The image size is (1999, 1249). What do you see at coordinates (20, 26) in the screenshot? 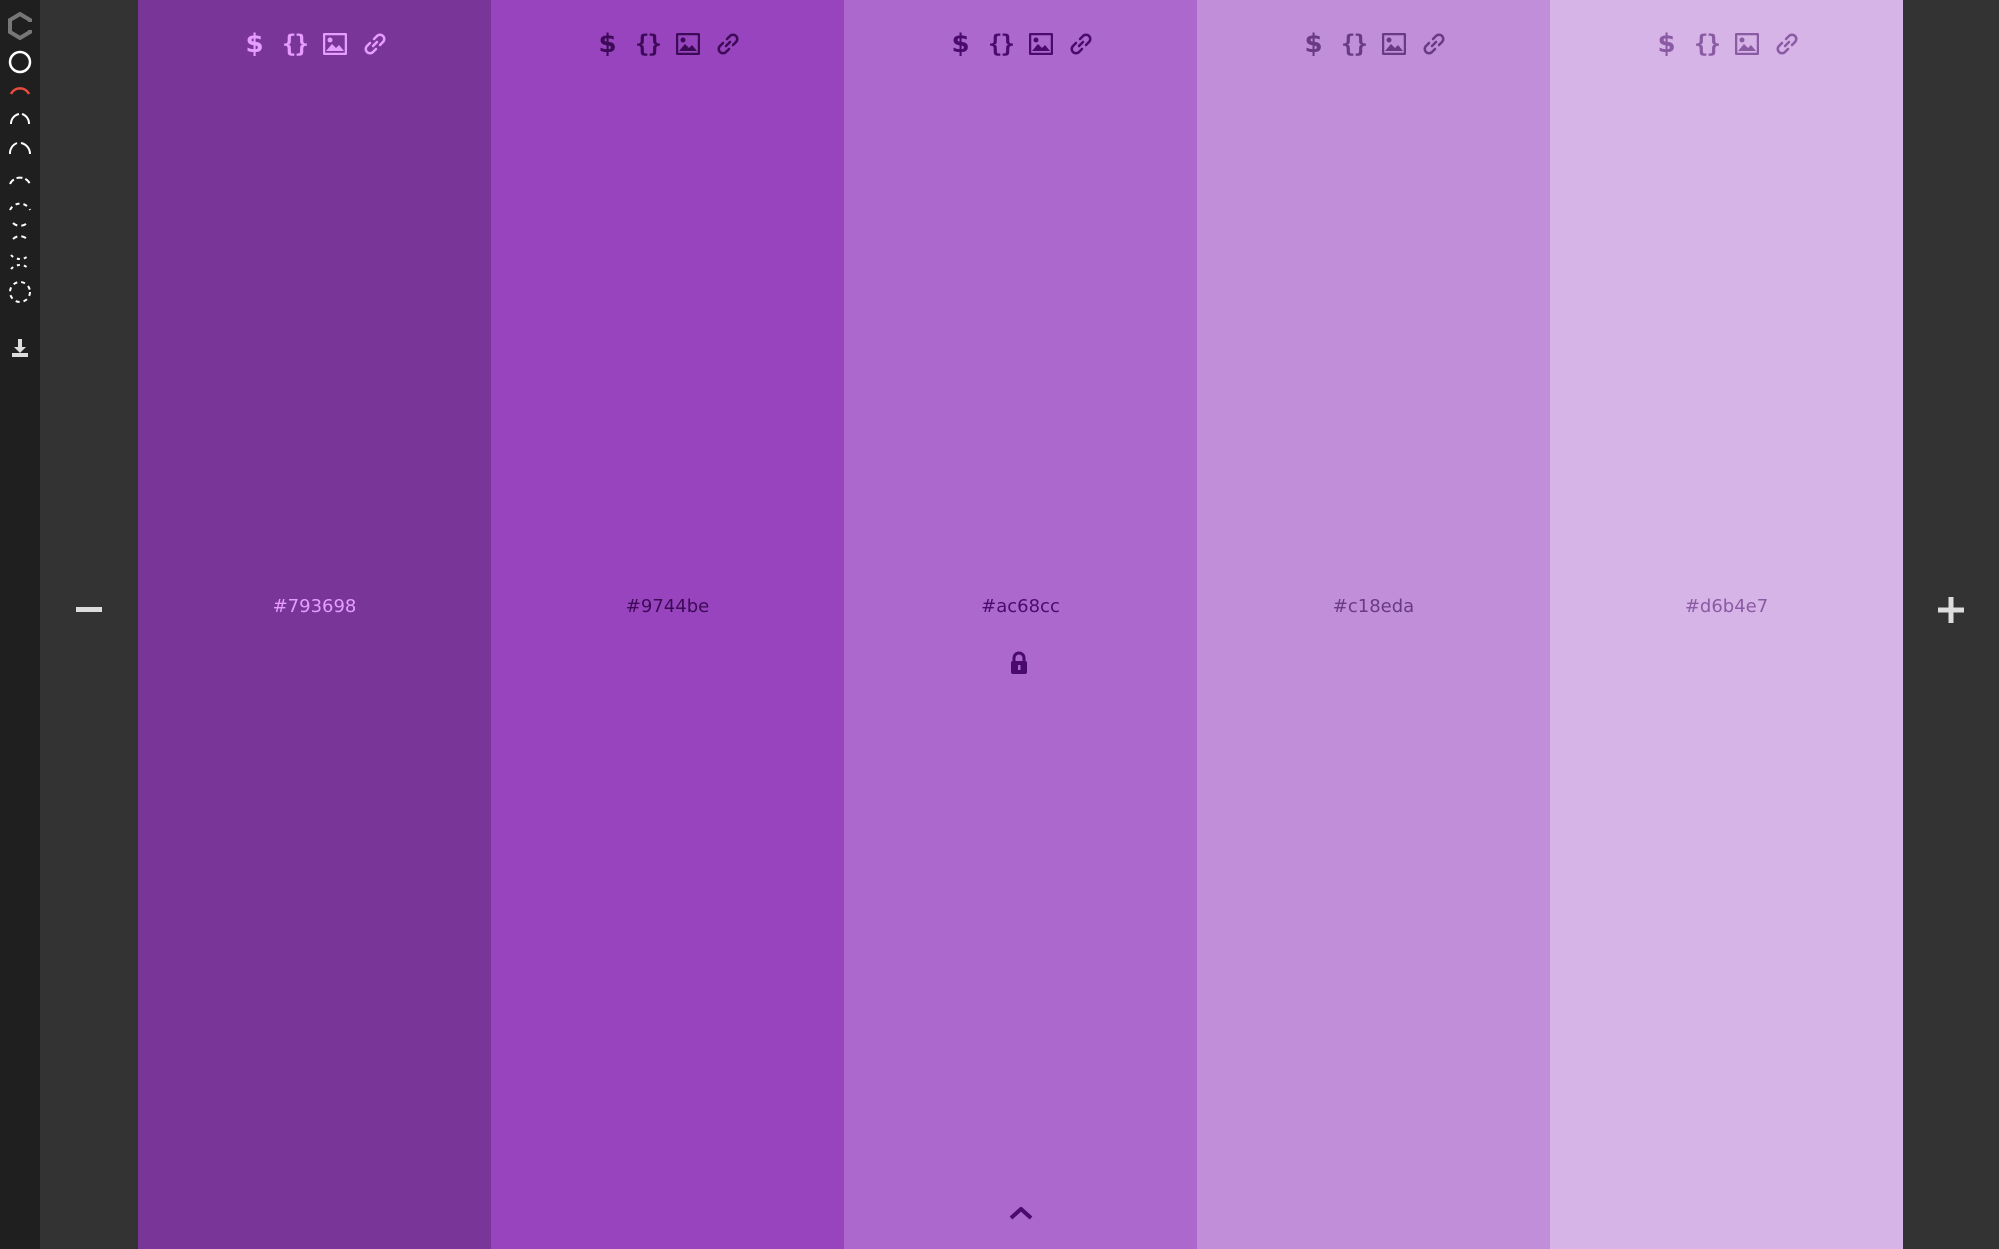
I see `logo-icon` at bounding box center [20, 26].